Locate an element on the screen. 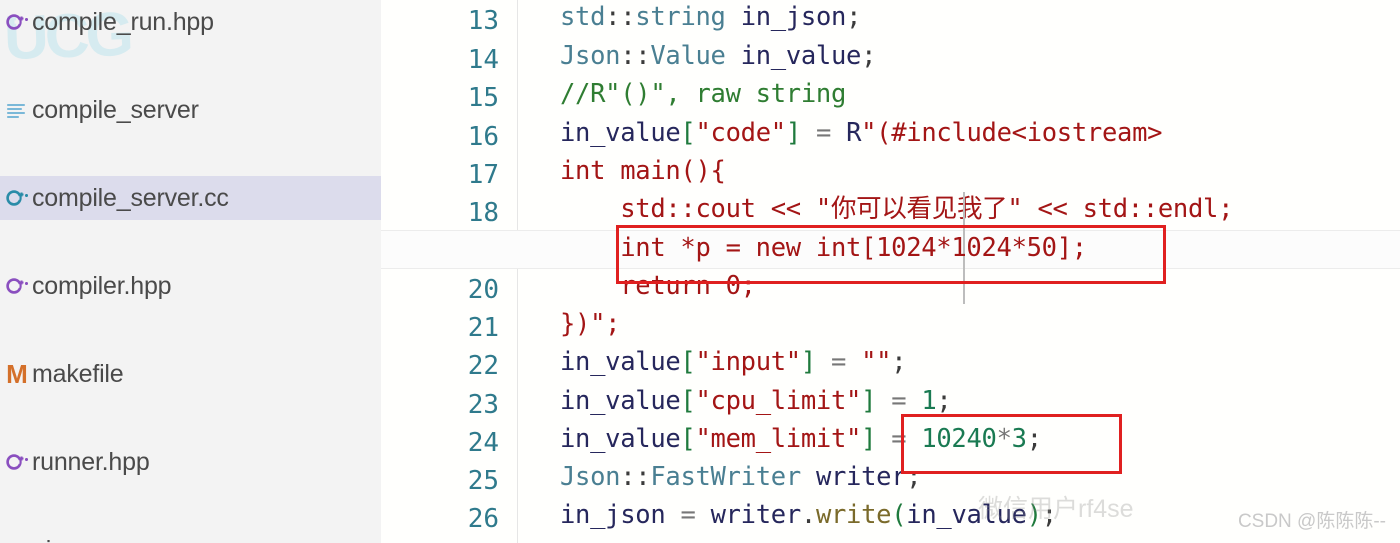  file-list-item-oj-server: oj_server is located at coordinates (190, 535).